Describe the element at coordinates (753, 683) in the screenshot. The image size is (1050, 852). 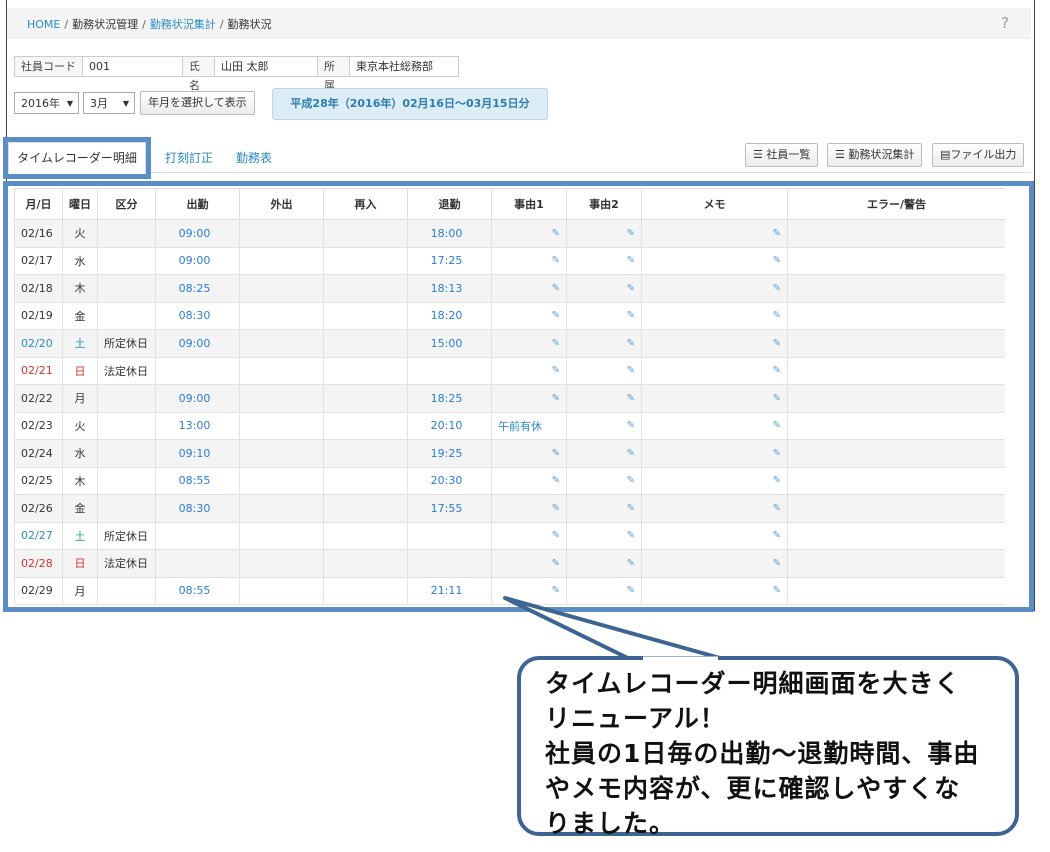
I see `callout-line: タイムレコーダー明細画面を大きく` at that location.